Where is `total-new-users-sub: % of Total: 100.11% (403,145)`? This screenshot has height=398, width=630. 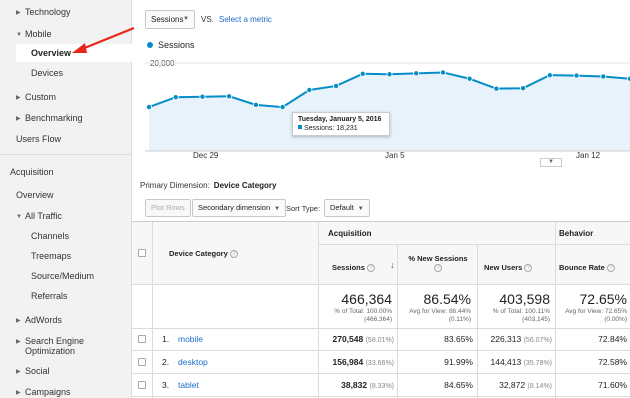 total-new-users-sub: % of Total: 100.11% (403,145) is located at coordinates (521, 315).